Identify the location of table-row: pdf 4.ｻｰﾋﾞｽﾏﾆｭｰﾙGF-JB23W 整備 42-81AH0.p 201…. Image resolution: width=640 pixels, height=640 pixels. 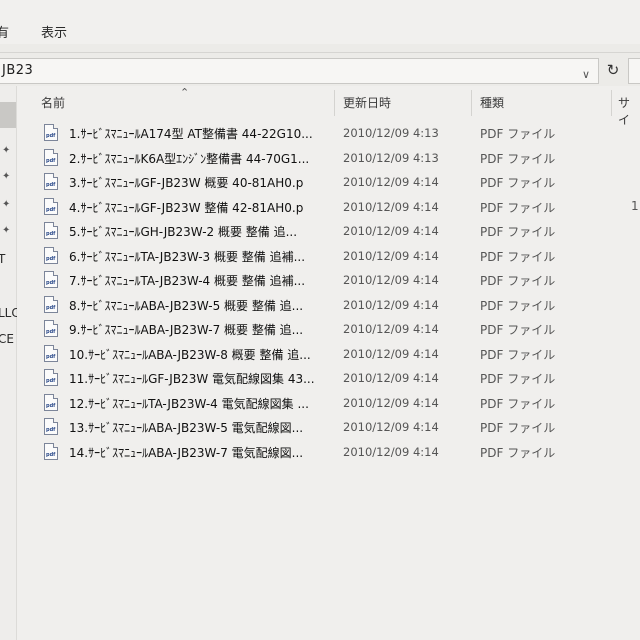
(328, 207).